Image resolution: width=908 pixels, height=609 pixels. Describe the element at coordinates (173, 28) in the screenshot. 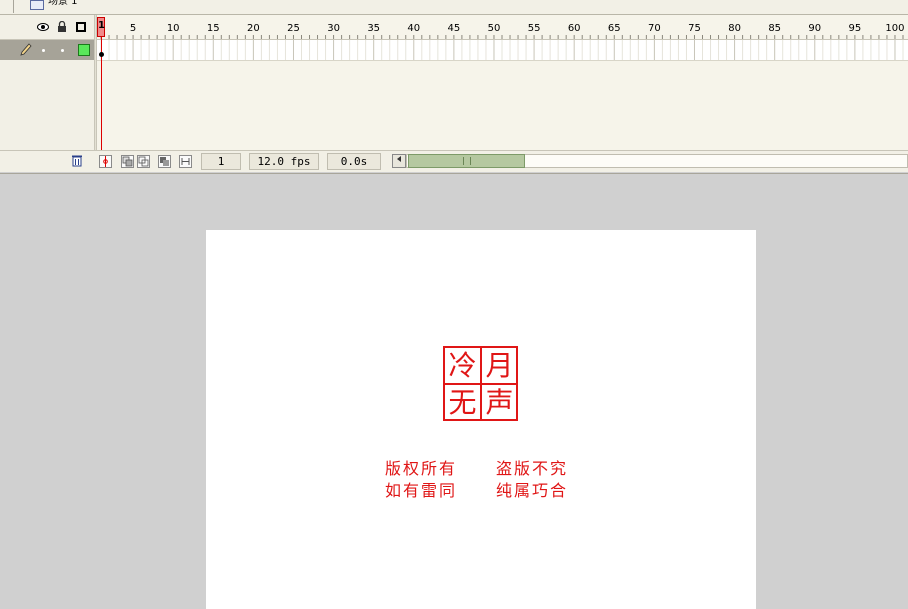

I see `ruler-label: 10` at that location.